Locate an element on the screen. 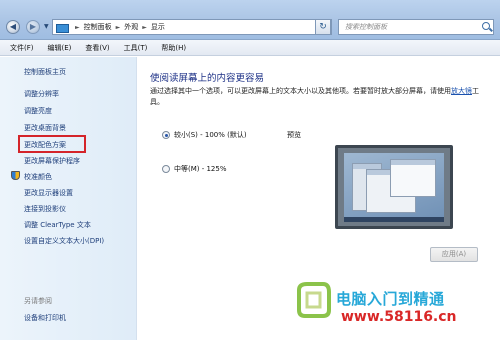  watermark-title: 电脑入门到精通 is located at coordinates (390, 299).